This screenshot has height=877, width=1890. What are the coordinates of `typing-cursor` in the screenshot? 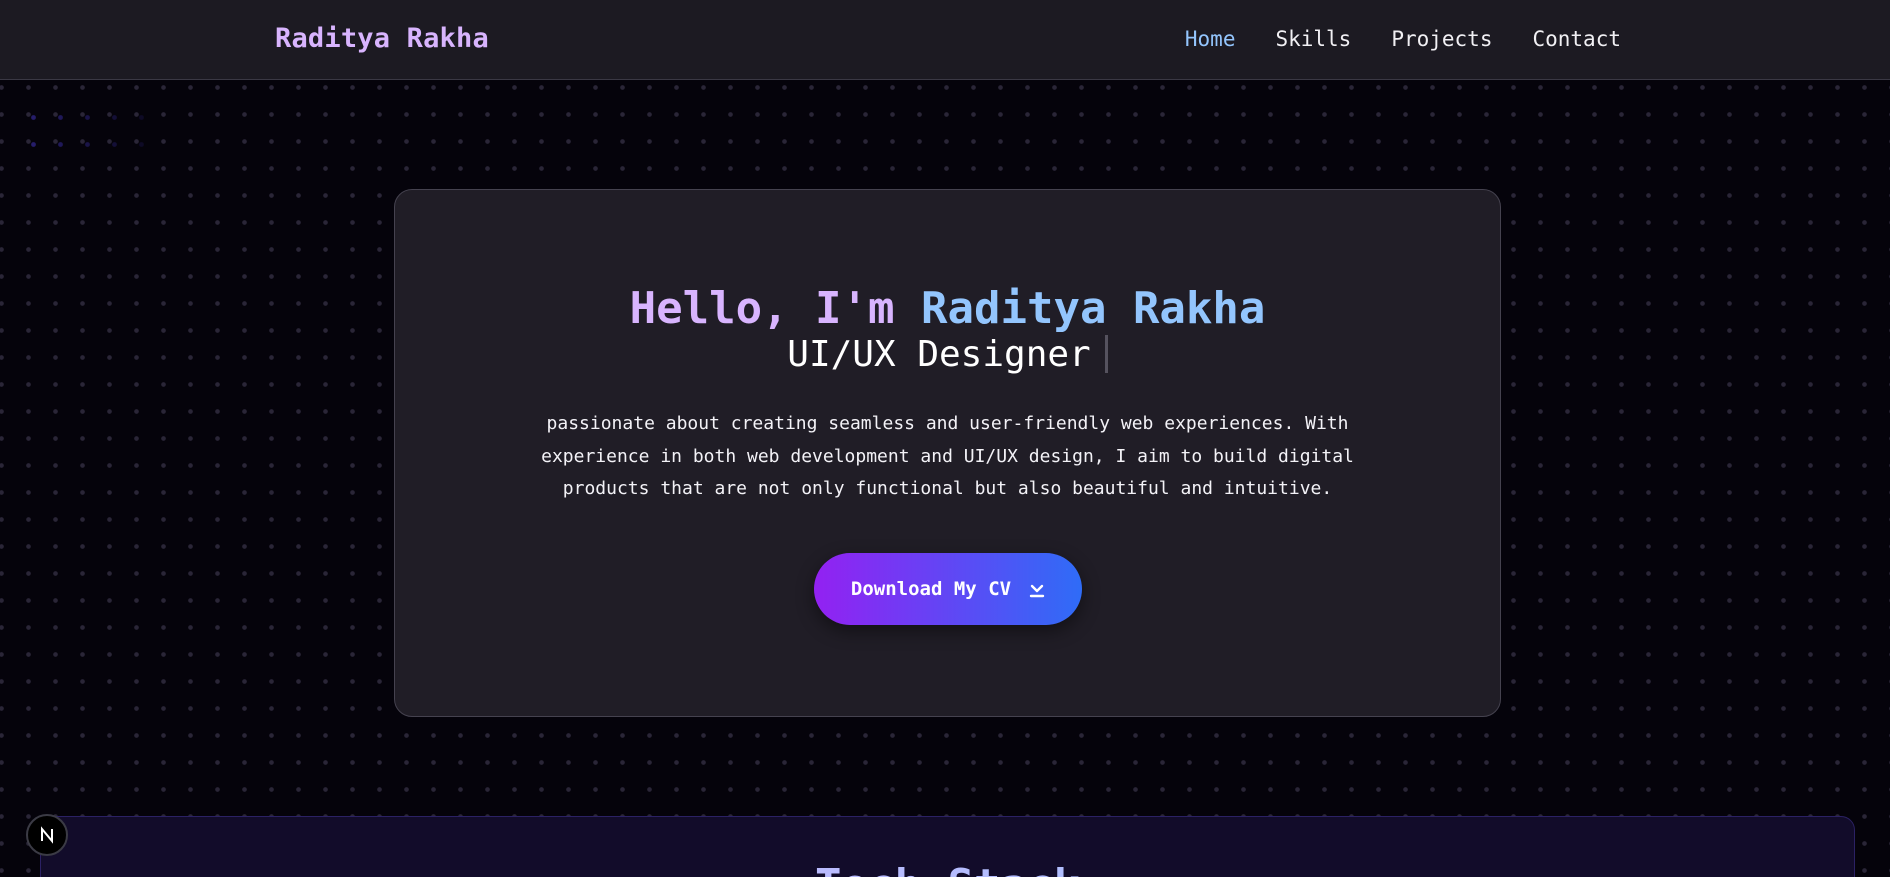 It's located at (1106, 354).